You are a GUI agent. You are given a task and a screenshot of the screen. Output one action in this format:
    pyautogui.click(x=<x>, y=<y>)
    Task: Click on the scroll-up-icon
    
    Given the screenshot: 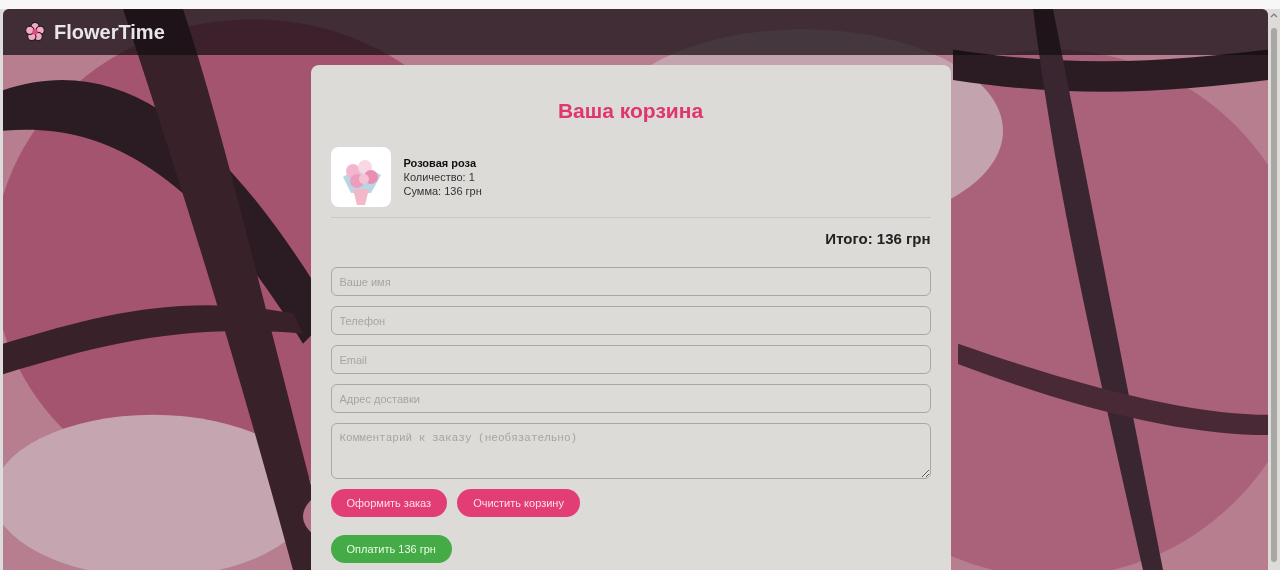 What is the action you would take?
    pyautogui.click(x=1274, y=15)
    